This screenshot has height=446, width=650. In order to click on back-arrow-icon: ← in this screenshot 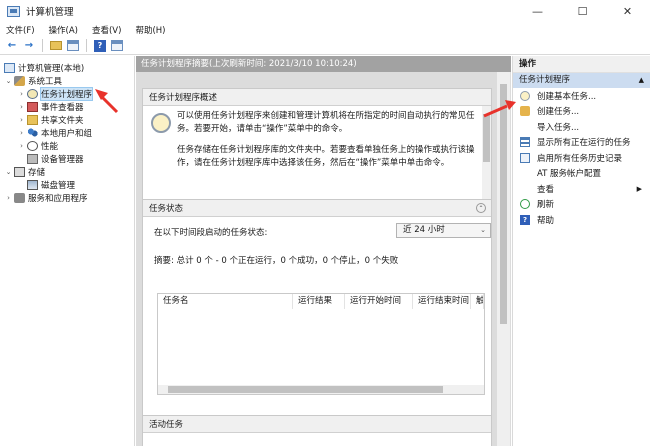, I will do `click(12, 46)`.